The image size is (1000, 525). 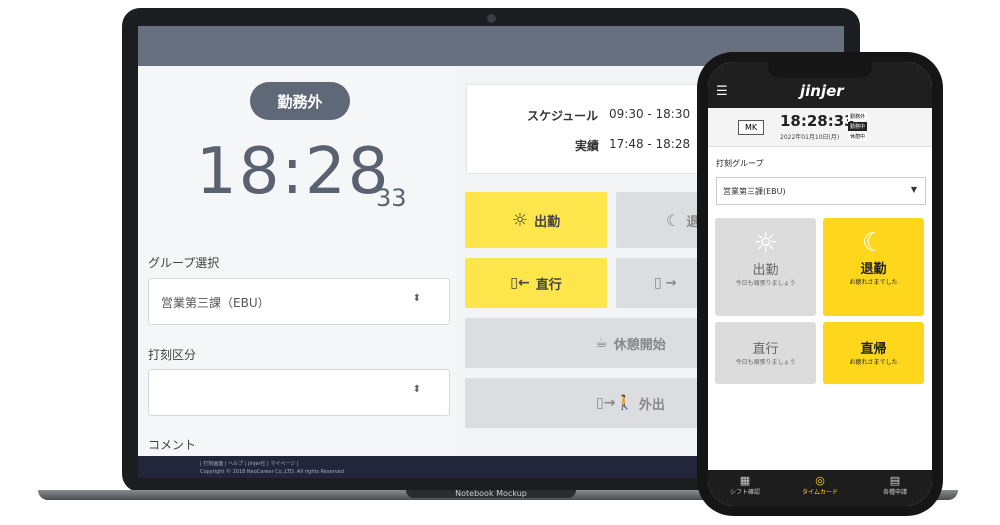 I want to click on time-bar: MK 18:28:33 2022年01月10日(月) 勤務外 勤務中 休憩中, so click(x=820, y=127).